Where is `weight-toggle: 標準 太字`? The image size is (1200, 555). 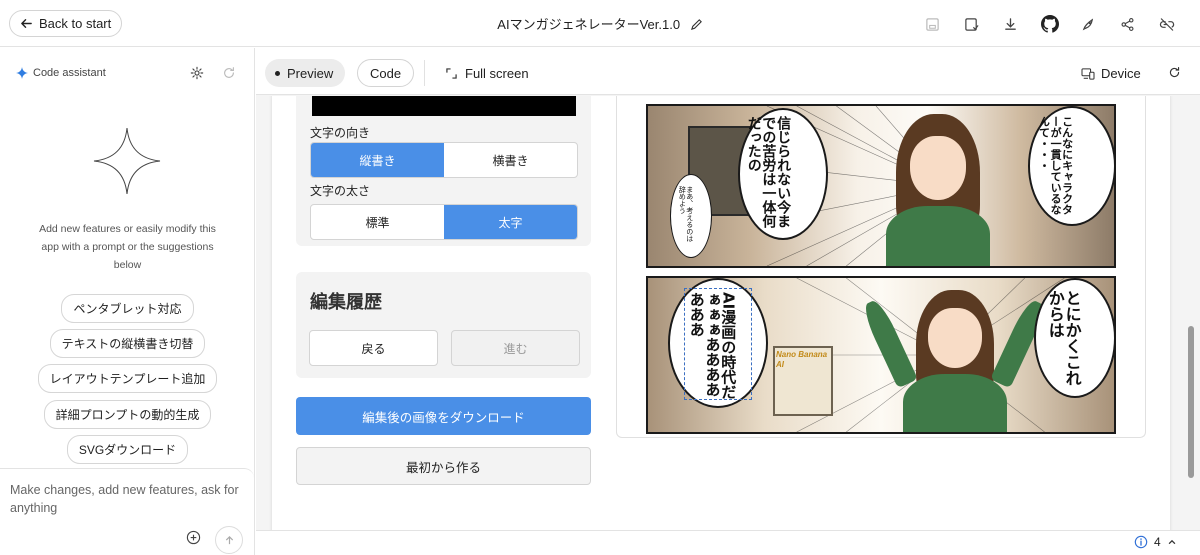 weight-toggle: 標準 太字 is located at coordinates (444, 222).